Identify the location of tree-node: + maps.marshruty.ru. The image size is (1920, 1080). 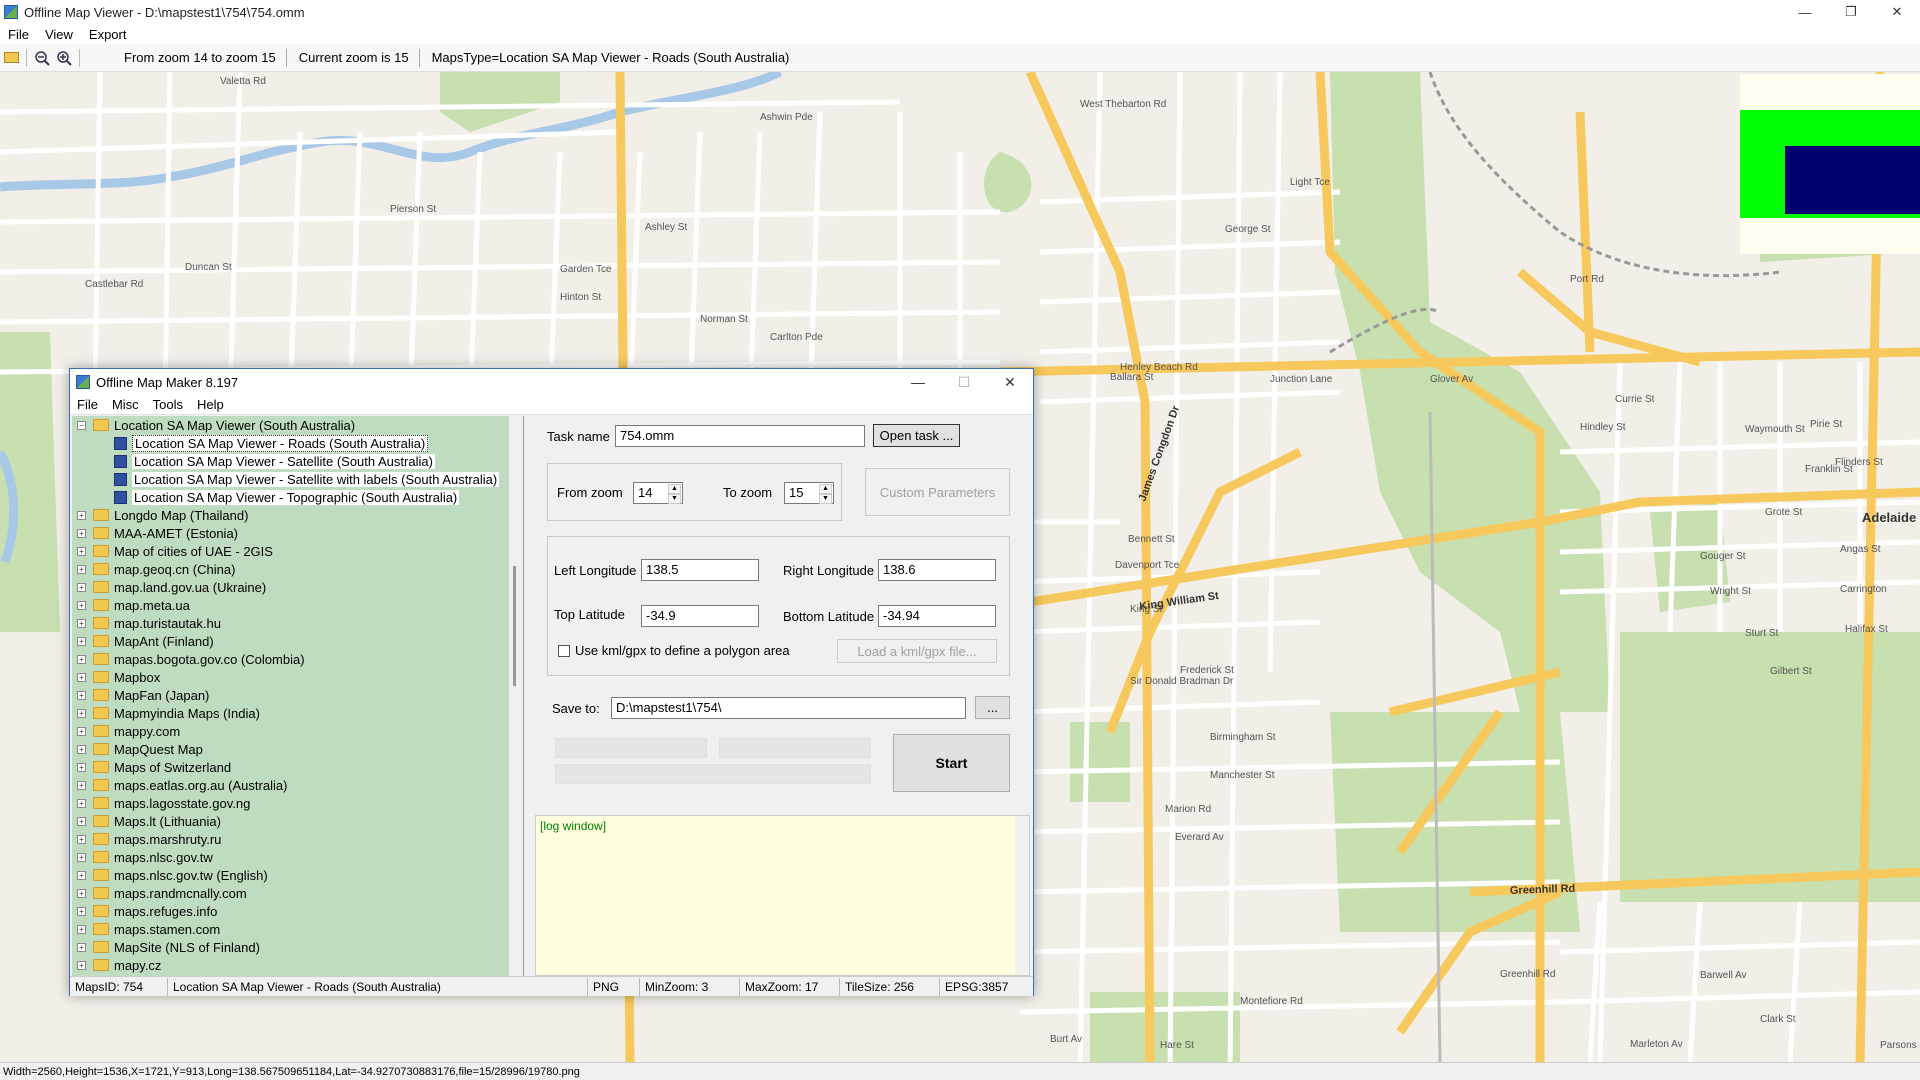
(297, 839).